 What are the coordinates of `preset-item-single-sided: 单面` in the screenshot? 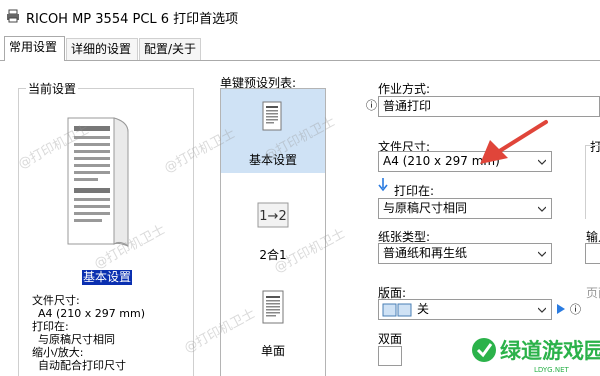 It's located at (273, 323).